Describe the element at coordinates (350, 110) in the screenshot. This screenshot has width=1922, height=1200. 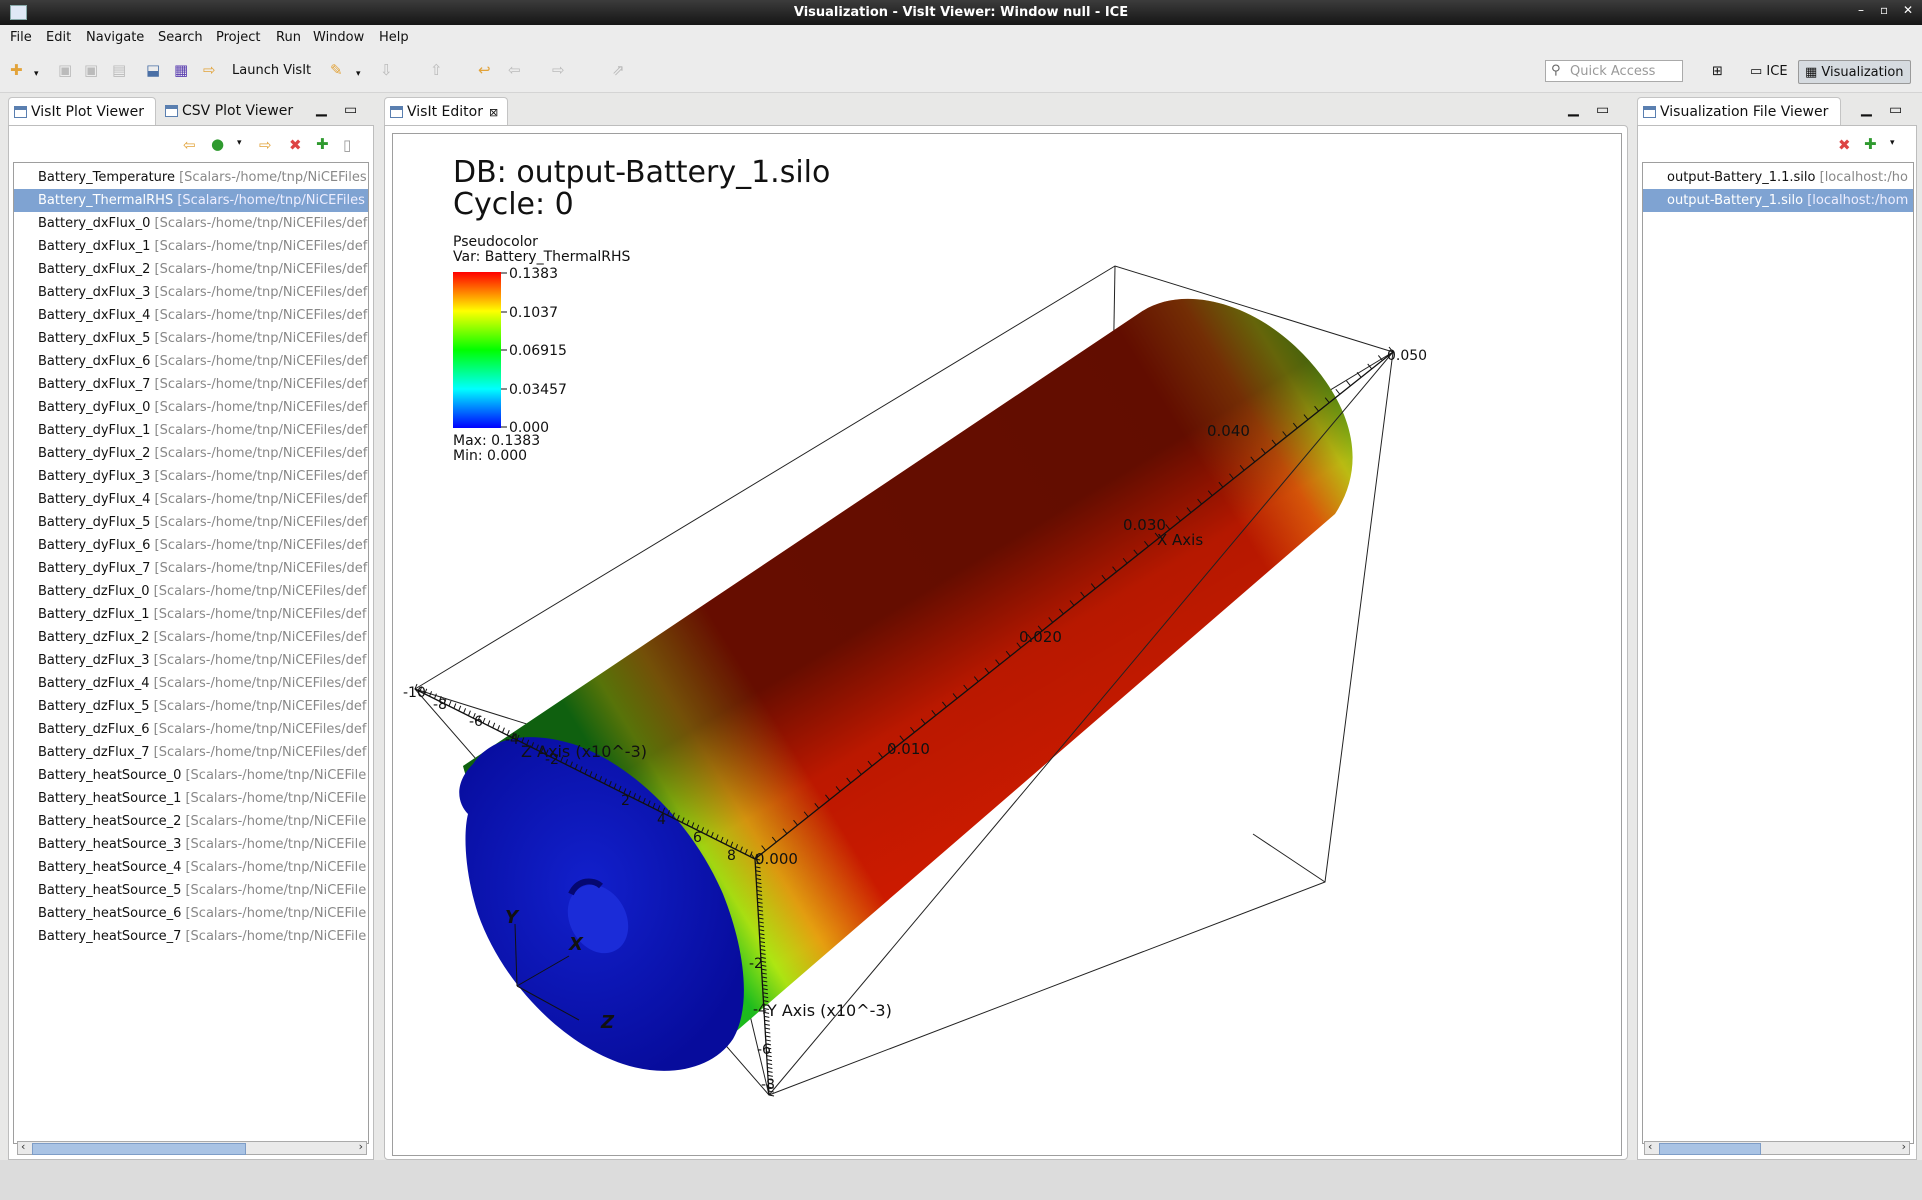
I see `maximize-view-icon: ▭` at that location.